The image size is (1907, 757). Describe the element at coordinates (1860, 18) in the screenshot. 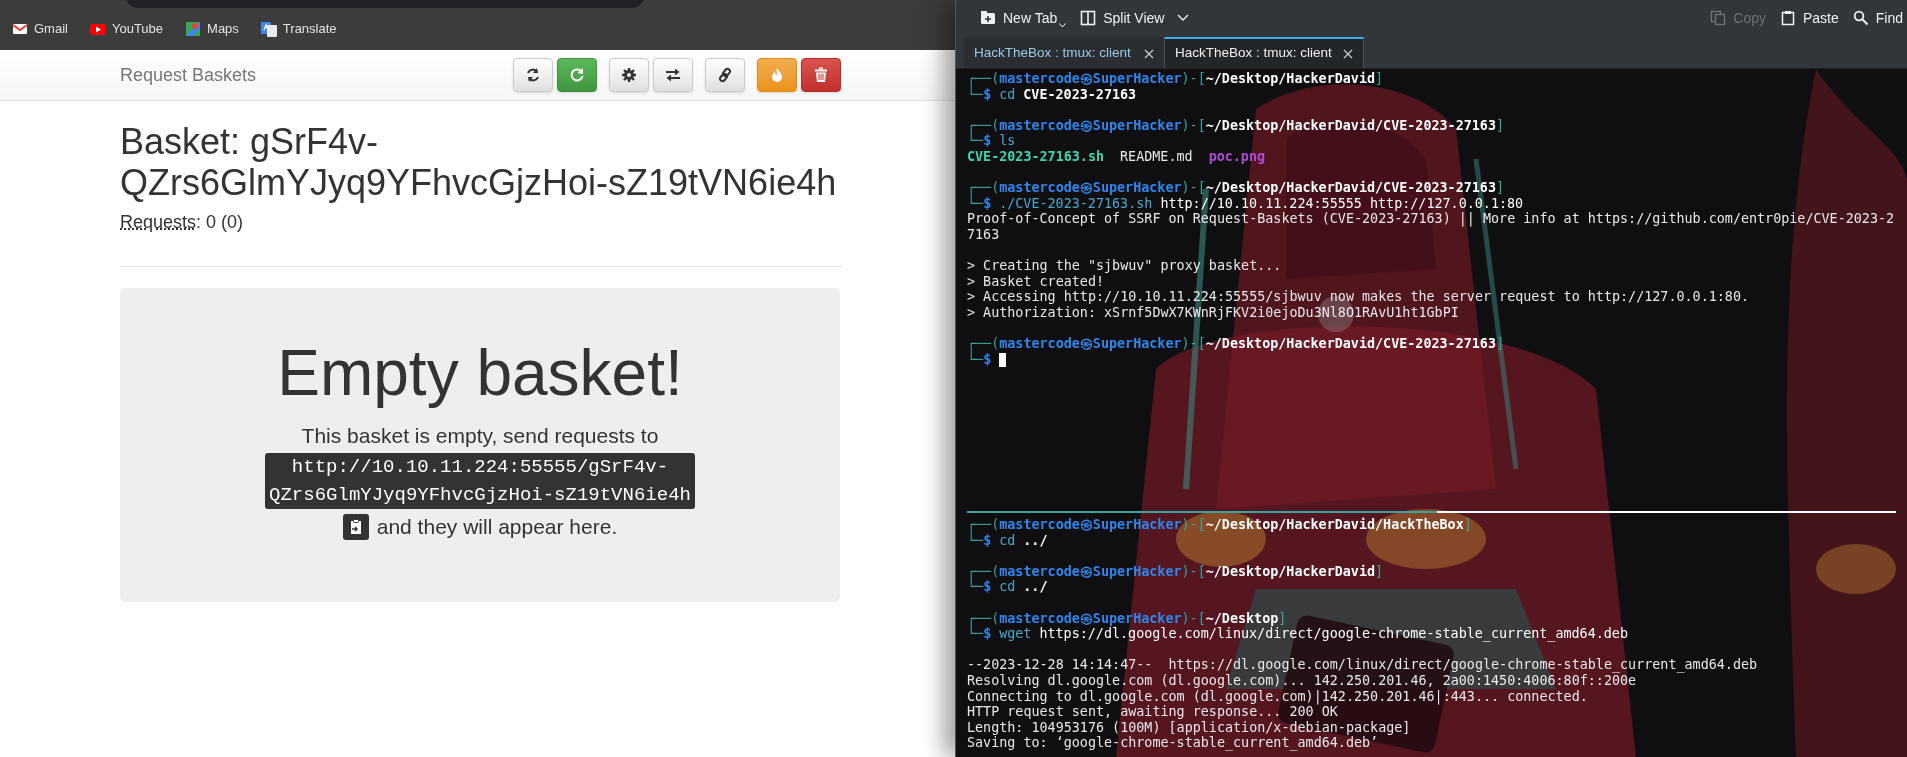

I see `search-icon` at that location.